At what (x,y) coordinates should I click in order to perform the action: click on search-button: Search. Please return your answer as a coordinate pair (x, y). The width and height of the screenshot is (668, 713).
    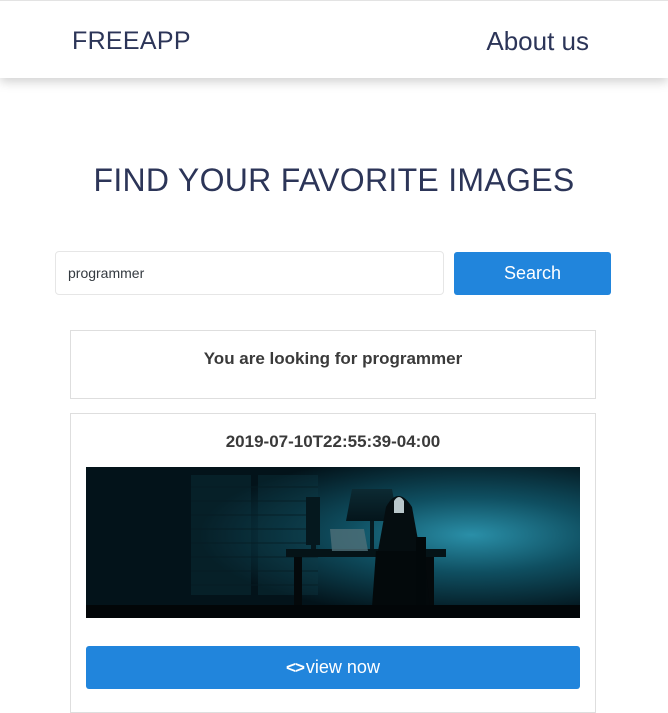
    Looking at the image, I should click on (532, 273).